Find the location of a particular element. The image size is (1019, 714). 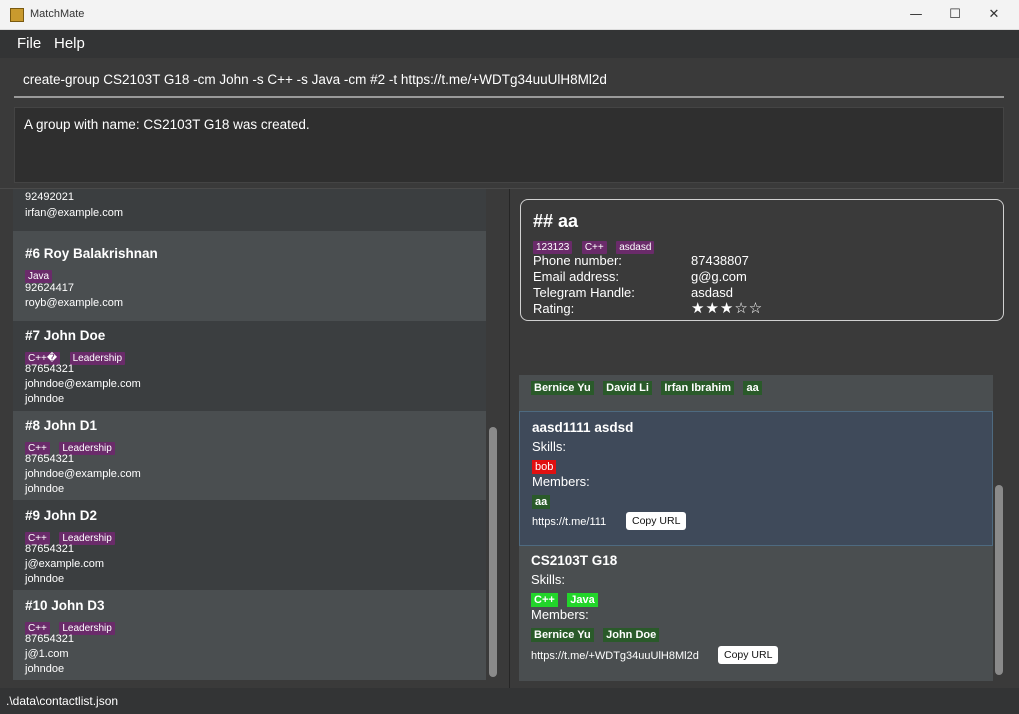

skill-tag: bob is located at coordinates (544, 467).